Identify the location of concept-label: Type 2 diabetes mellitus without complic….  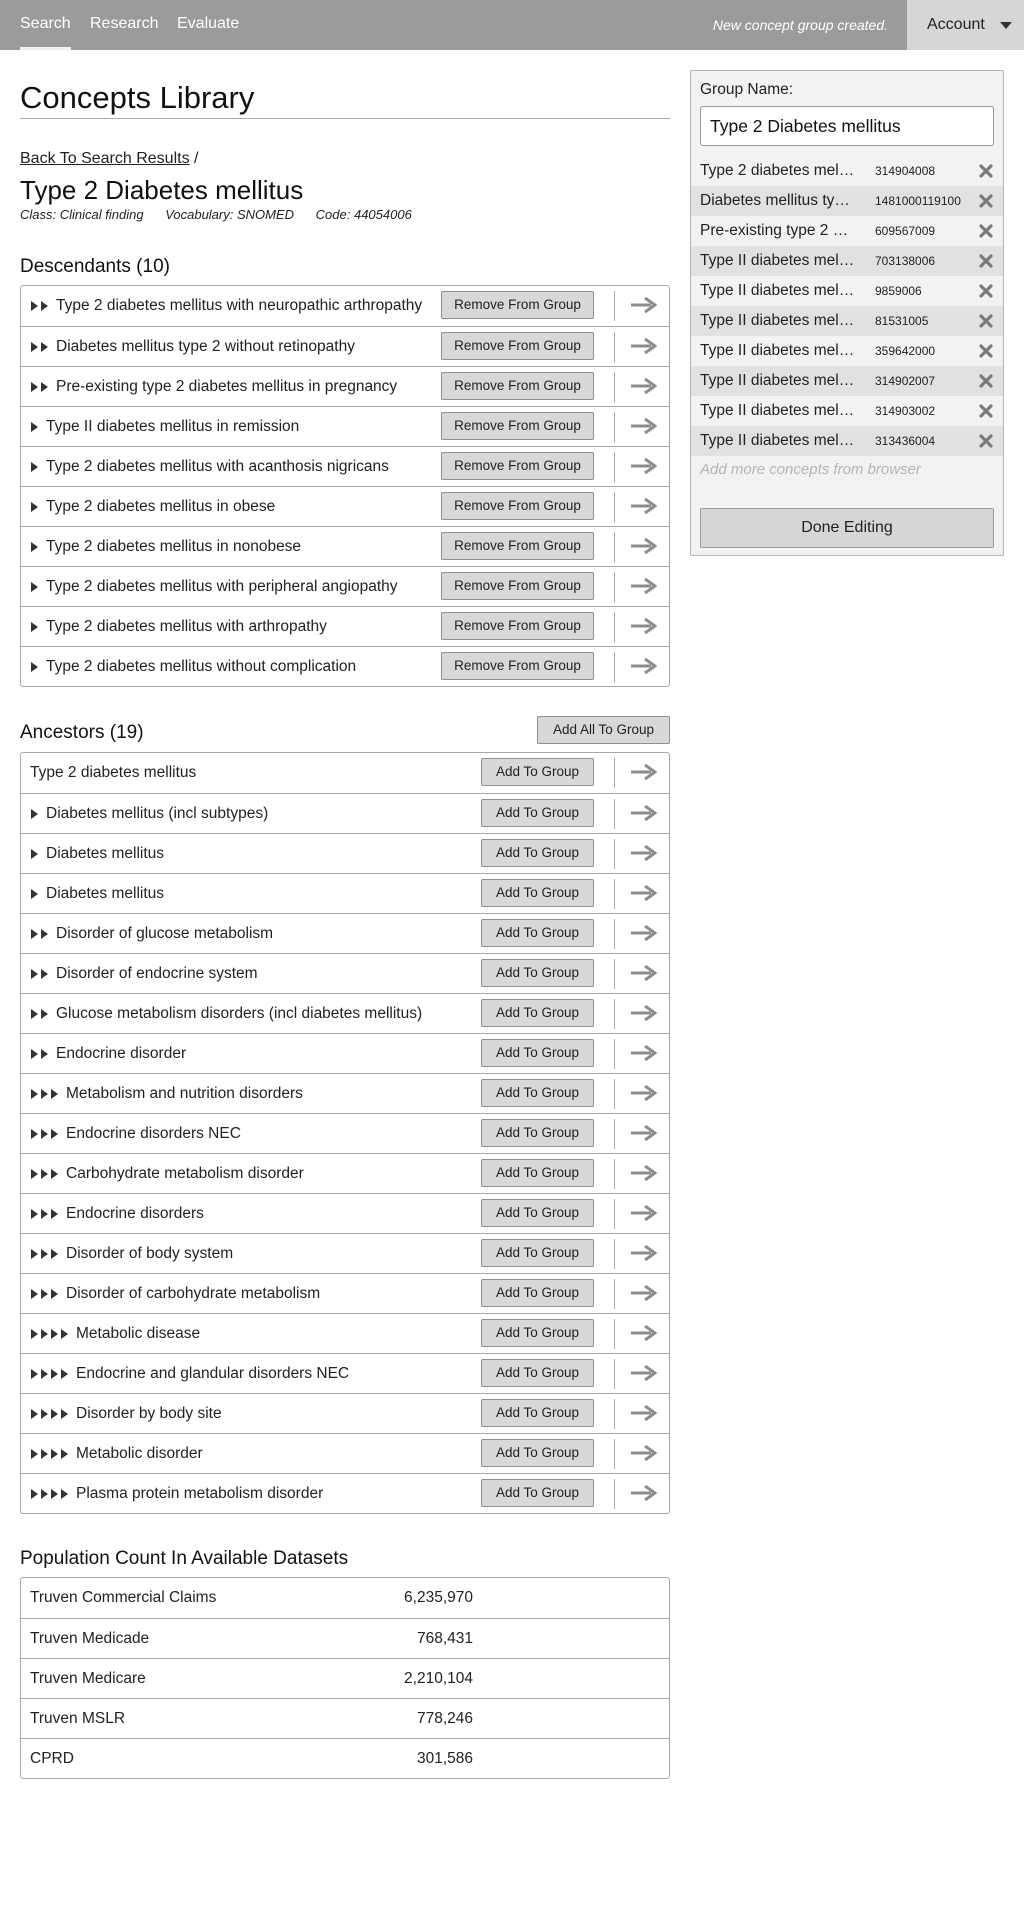
(237, 666).